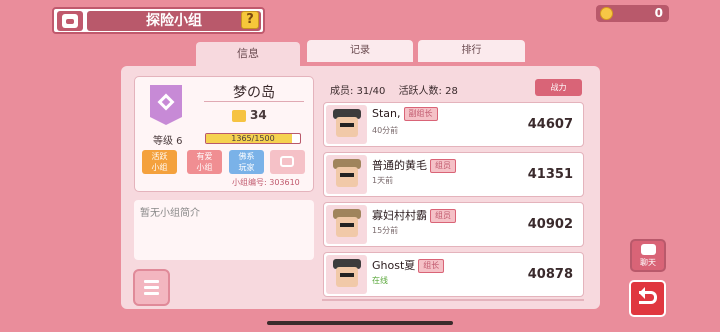 This screenshot has width=720, height=332. Describe the element at coordinates (258, 115) in the screenshot. I see `group-score: 34` at that location.